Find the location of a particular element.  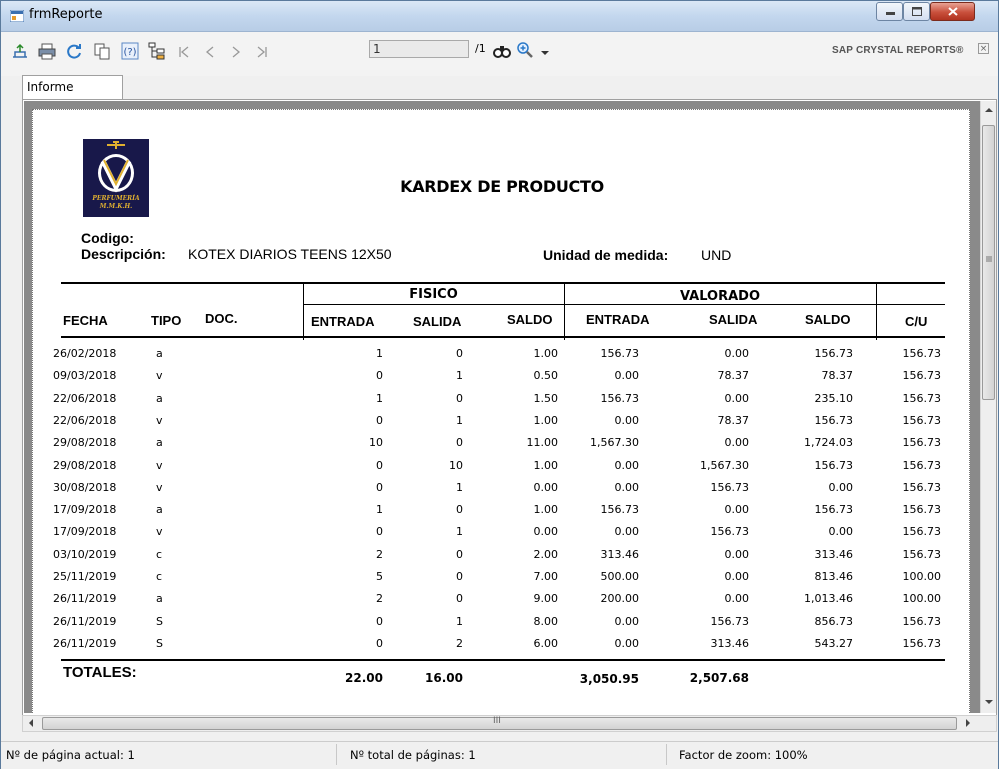

cell-v-salida: 0.00 is located at coordinates (737, 353).